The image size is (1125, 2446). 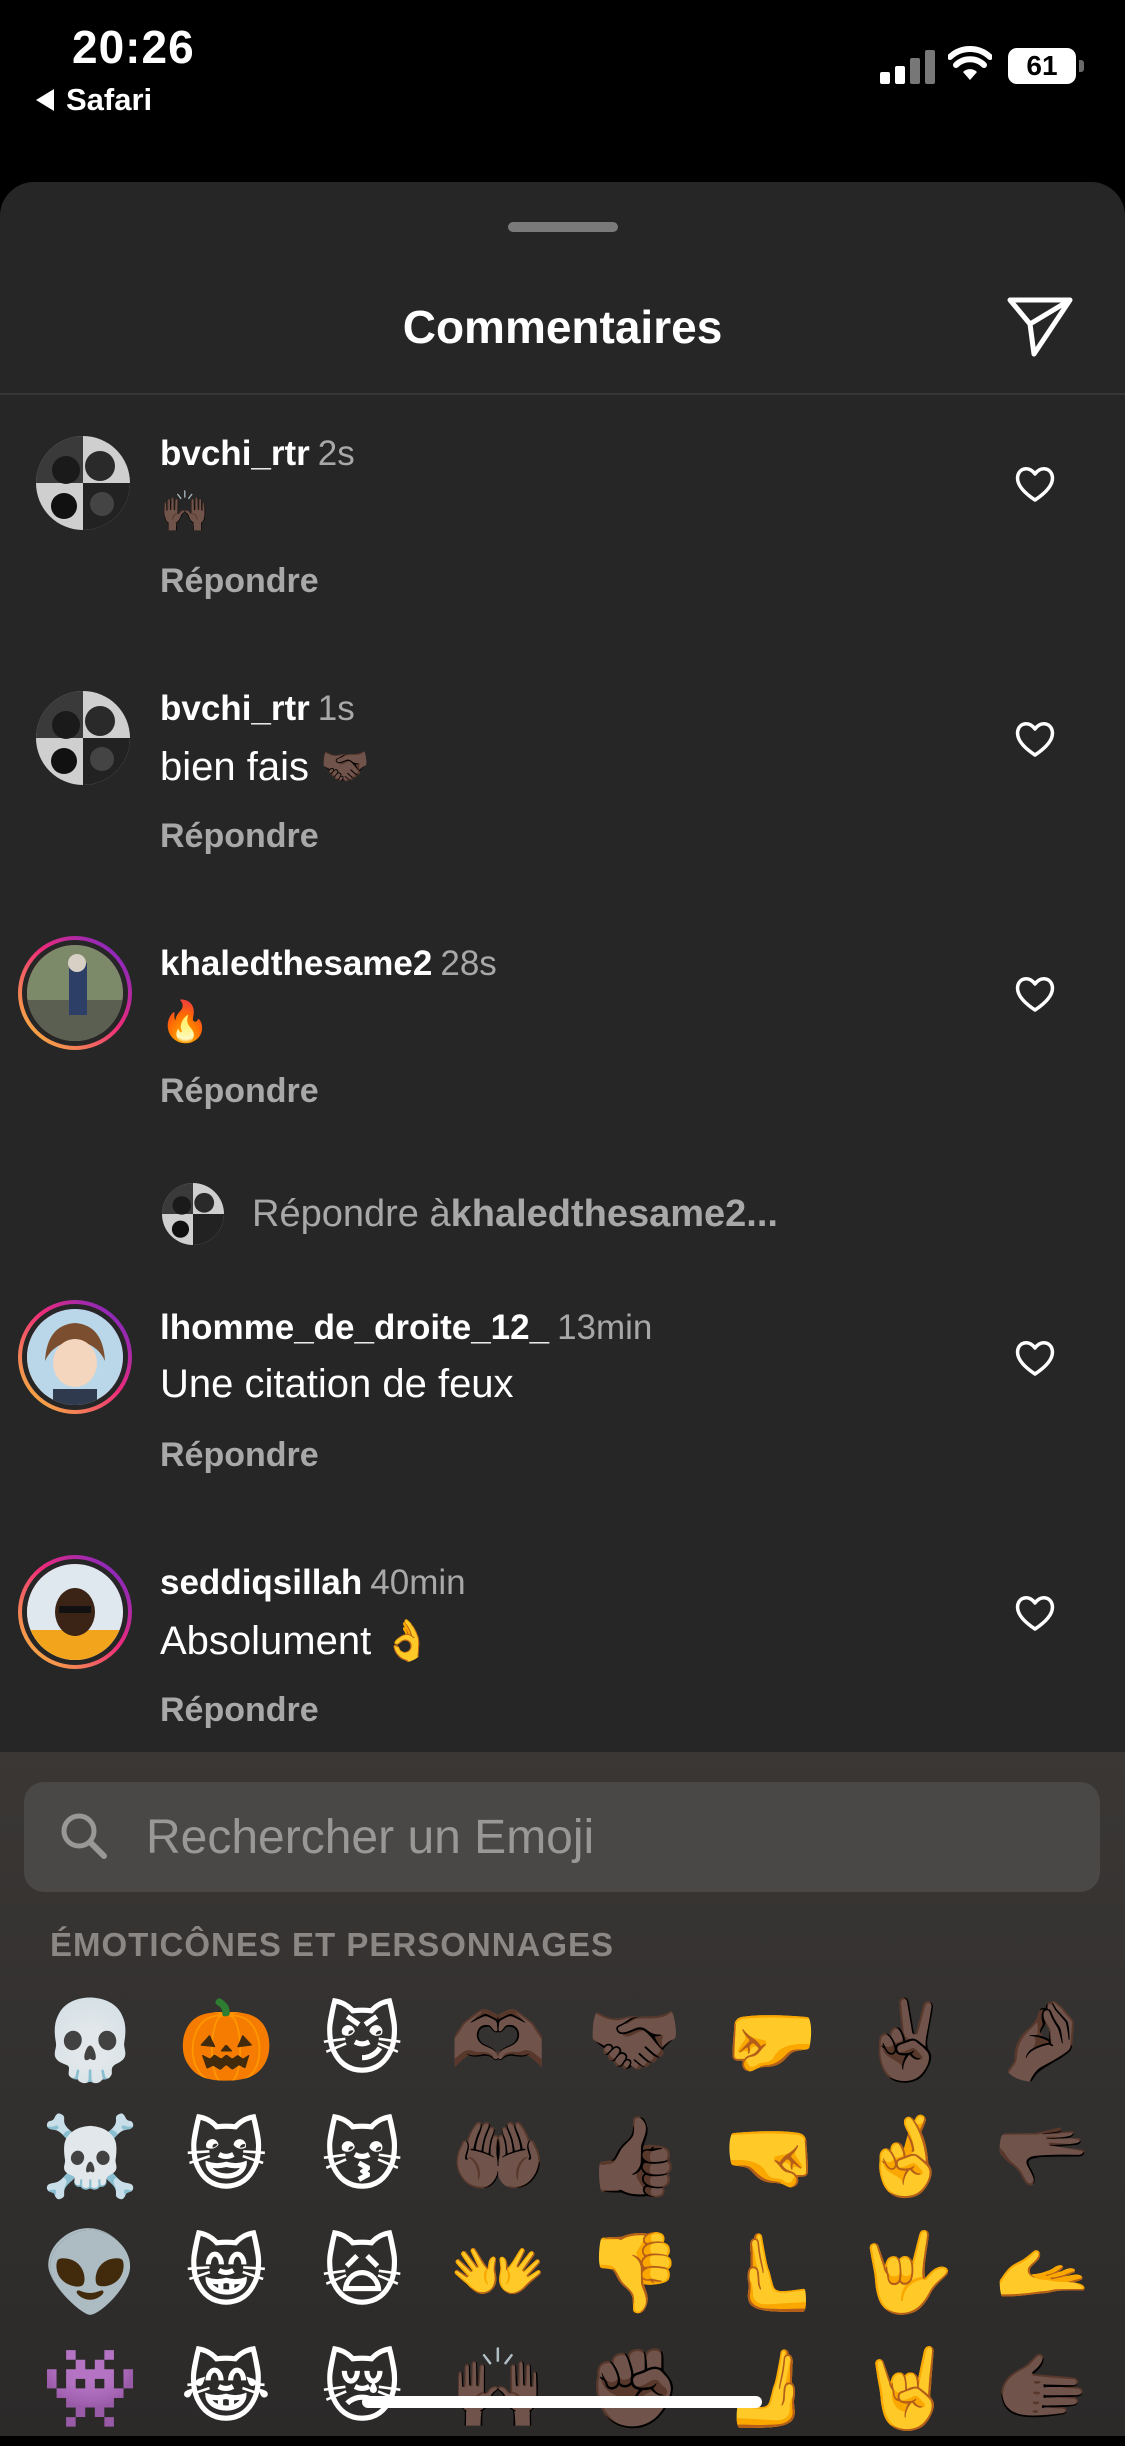 What do you see at coordinates (370, 1837) in the screenshot?
I see `emoji-search-placeholder: Rechercher un Emoji` at bounding box center [370, 1837].